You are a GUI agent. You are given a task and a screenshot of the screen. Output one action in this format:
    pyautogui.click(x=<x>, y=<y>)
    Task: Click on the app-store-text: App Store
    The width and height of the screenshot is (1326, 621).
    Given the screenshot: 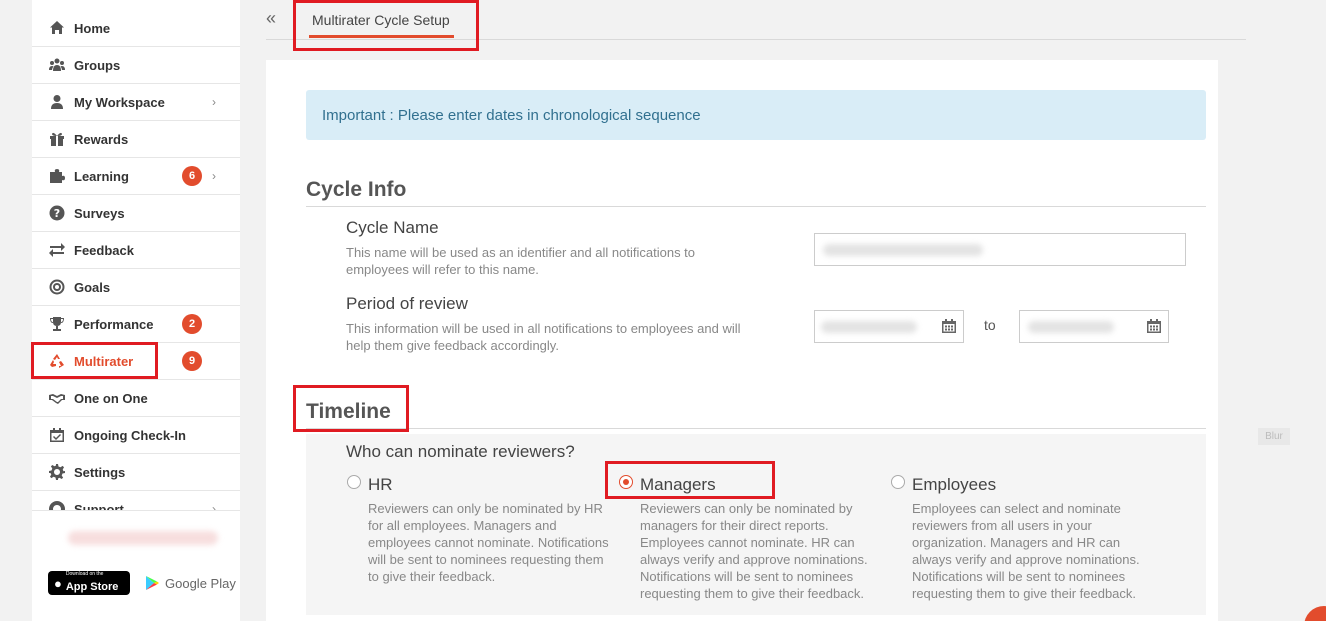 What is the action you would take?
    pyautogui.click(x=92, y=587)
    